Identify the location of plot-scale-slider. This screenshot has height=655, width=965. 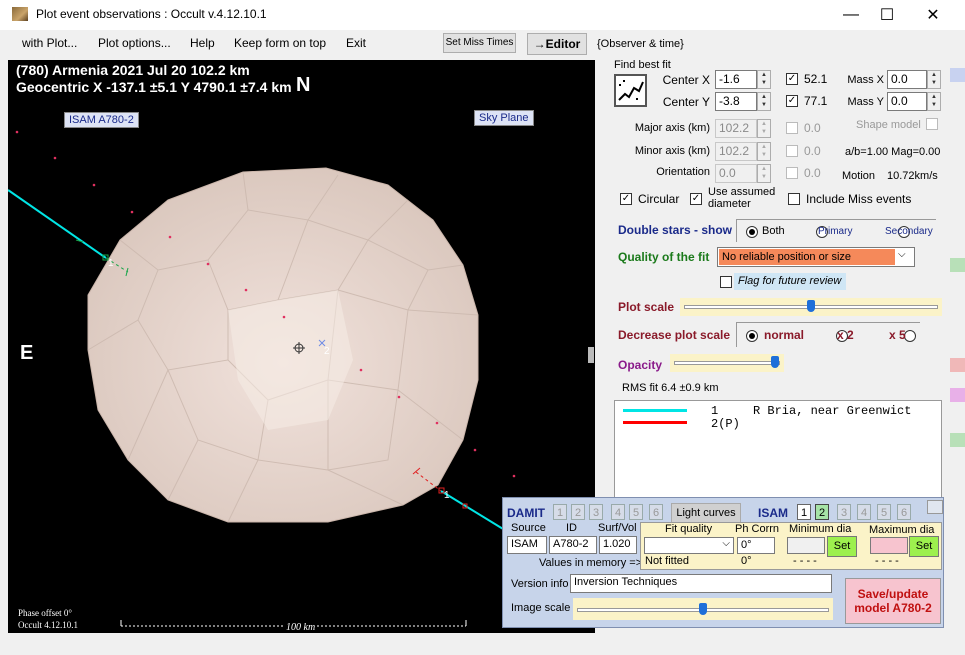
(811, 307).